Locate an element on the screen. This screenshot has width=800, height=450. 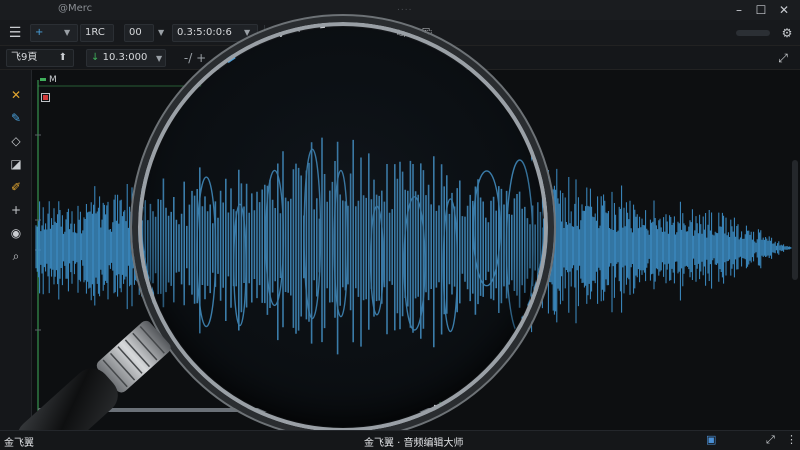
close-button: ✕ is located at coordinates (784, 10).